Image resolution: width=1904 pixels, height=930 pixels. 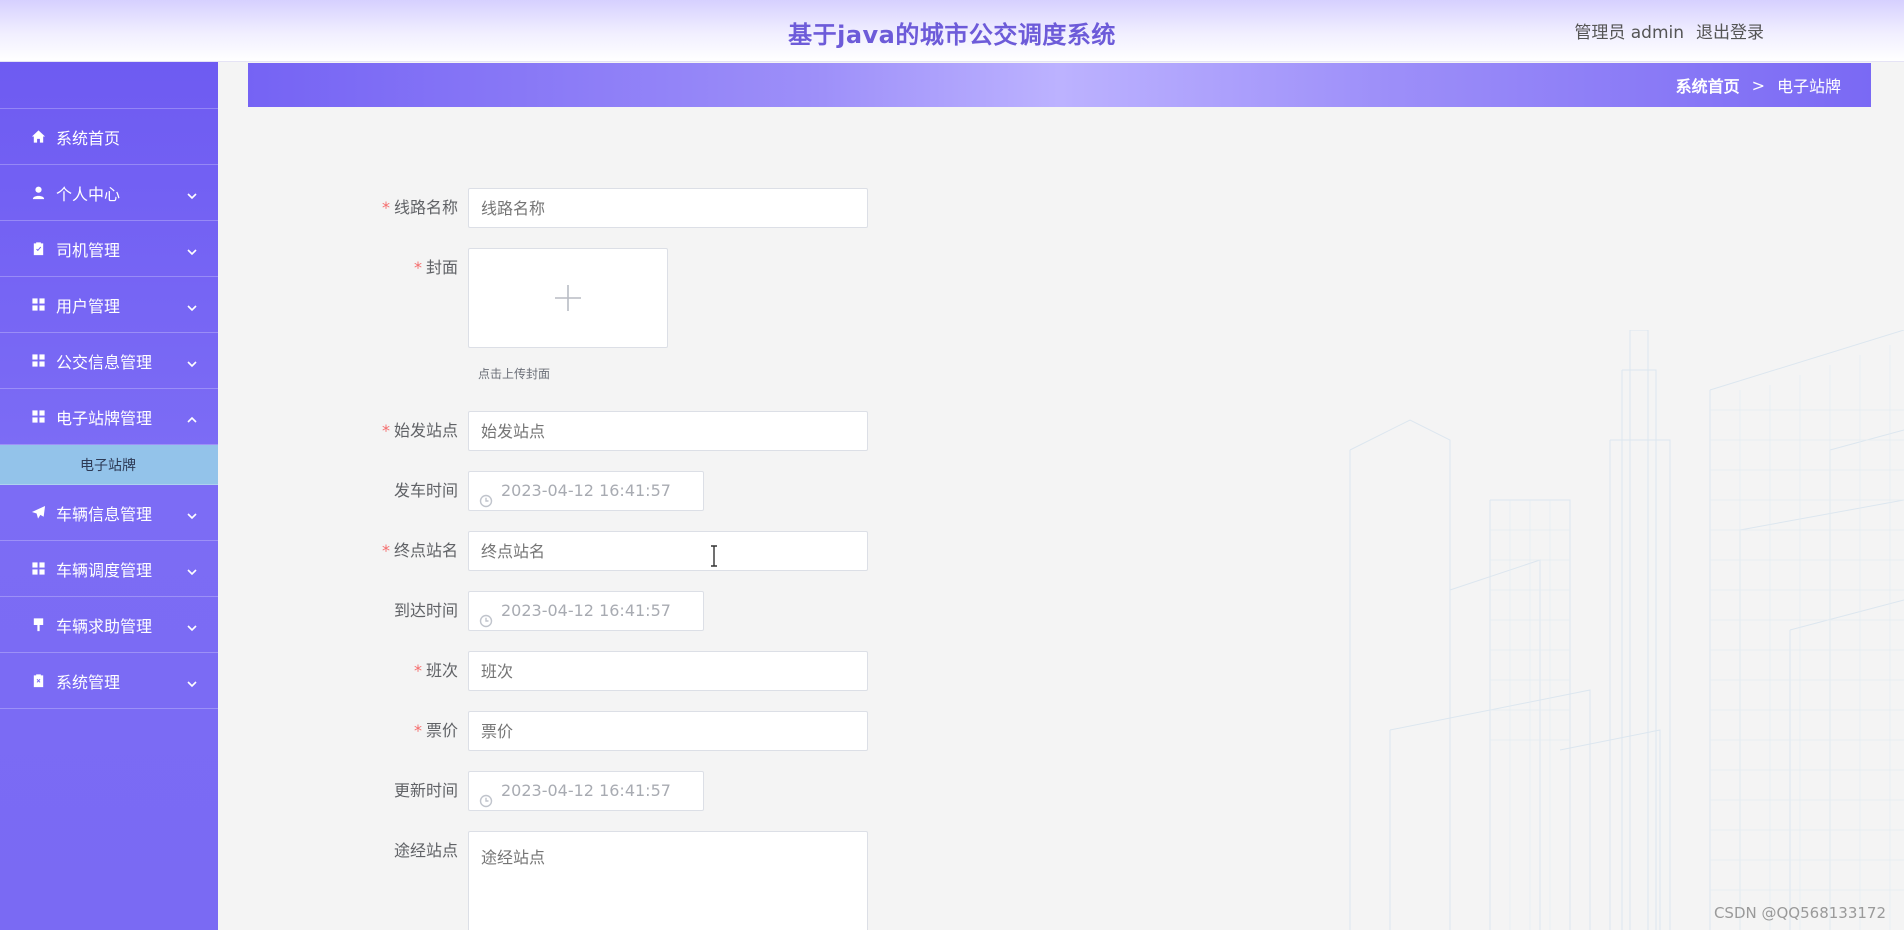 I want to click on logout-link: 退出登录, so click(x=1730, y=30).